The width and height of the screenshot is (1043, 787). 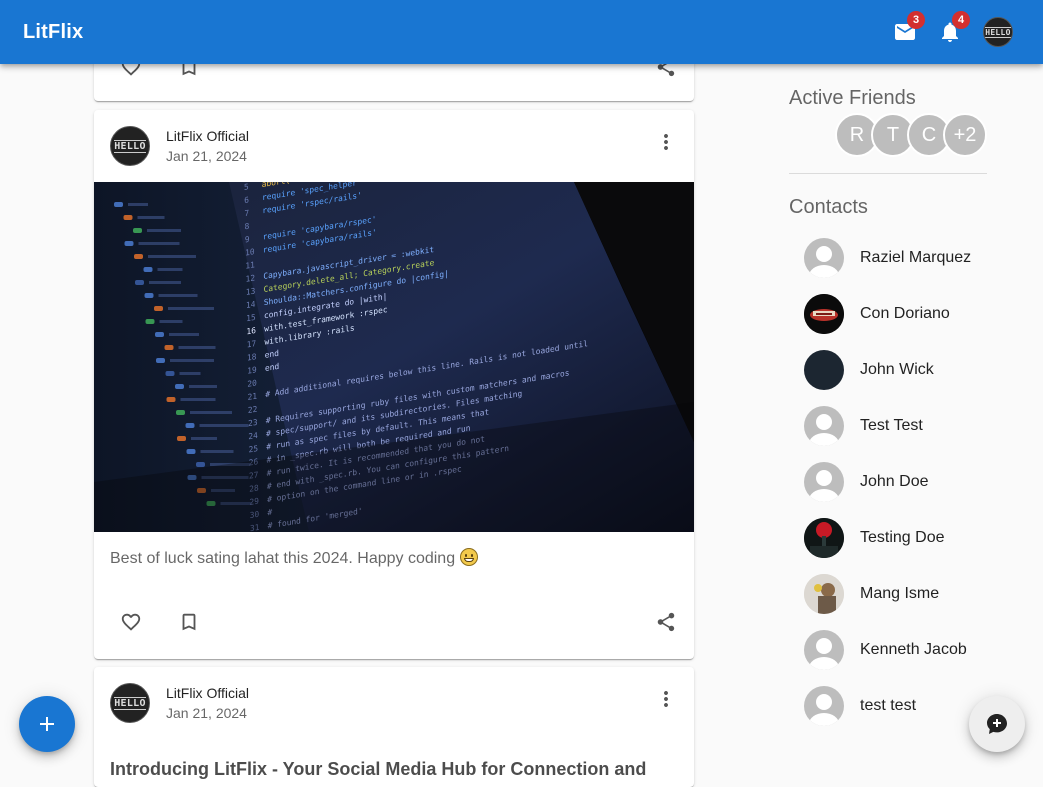 What do you see at coordinates (900, 593) in the screenshot?
I see `contact-name: Mang Isme` at bounding box center [900, 593].